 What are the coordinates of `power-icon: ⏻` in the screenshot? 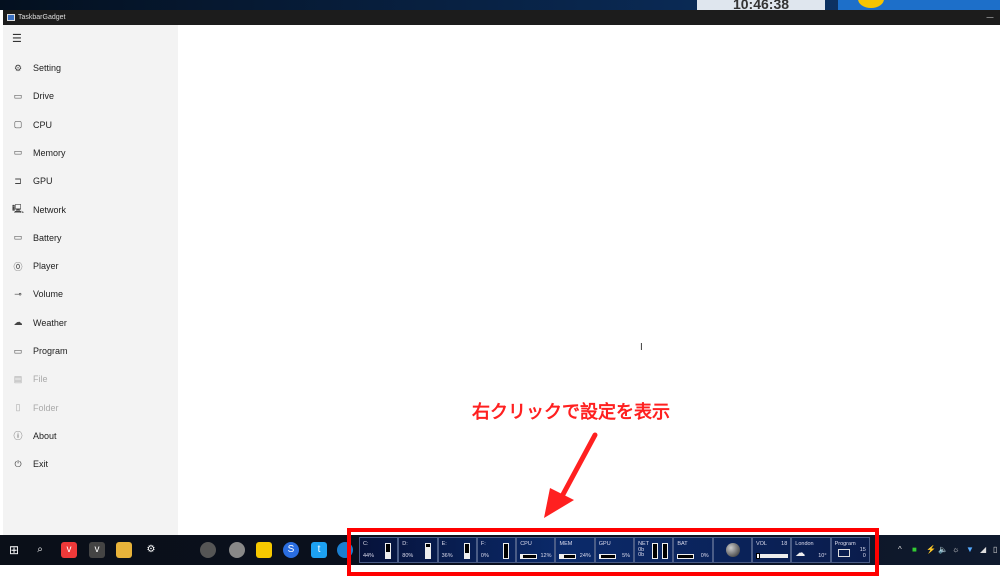 It's located at (18, 463).